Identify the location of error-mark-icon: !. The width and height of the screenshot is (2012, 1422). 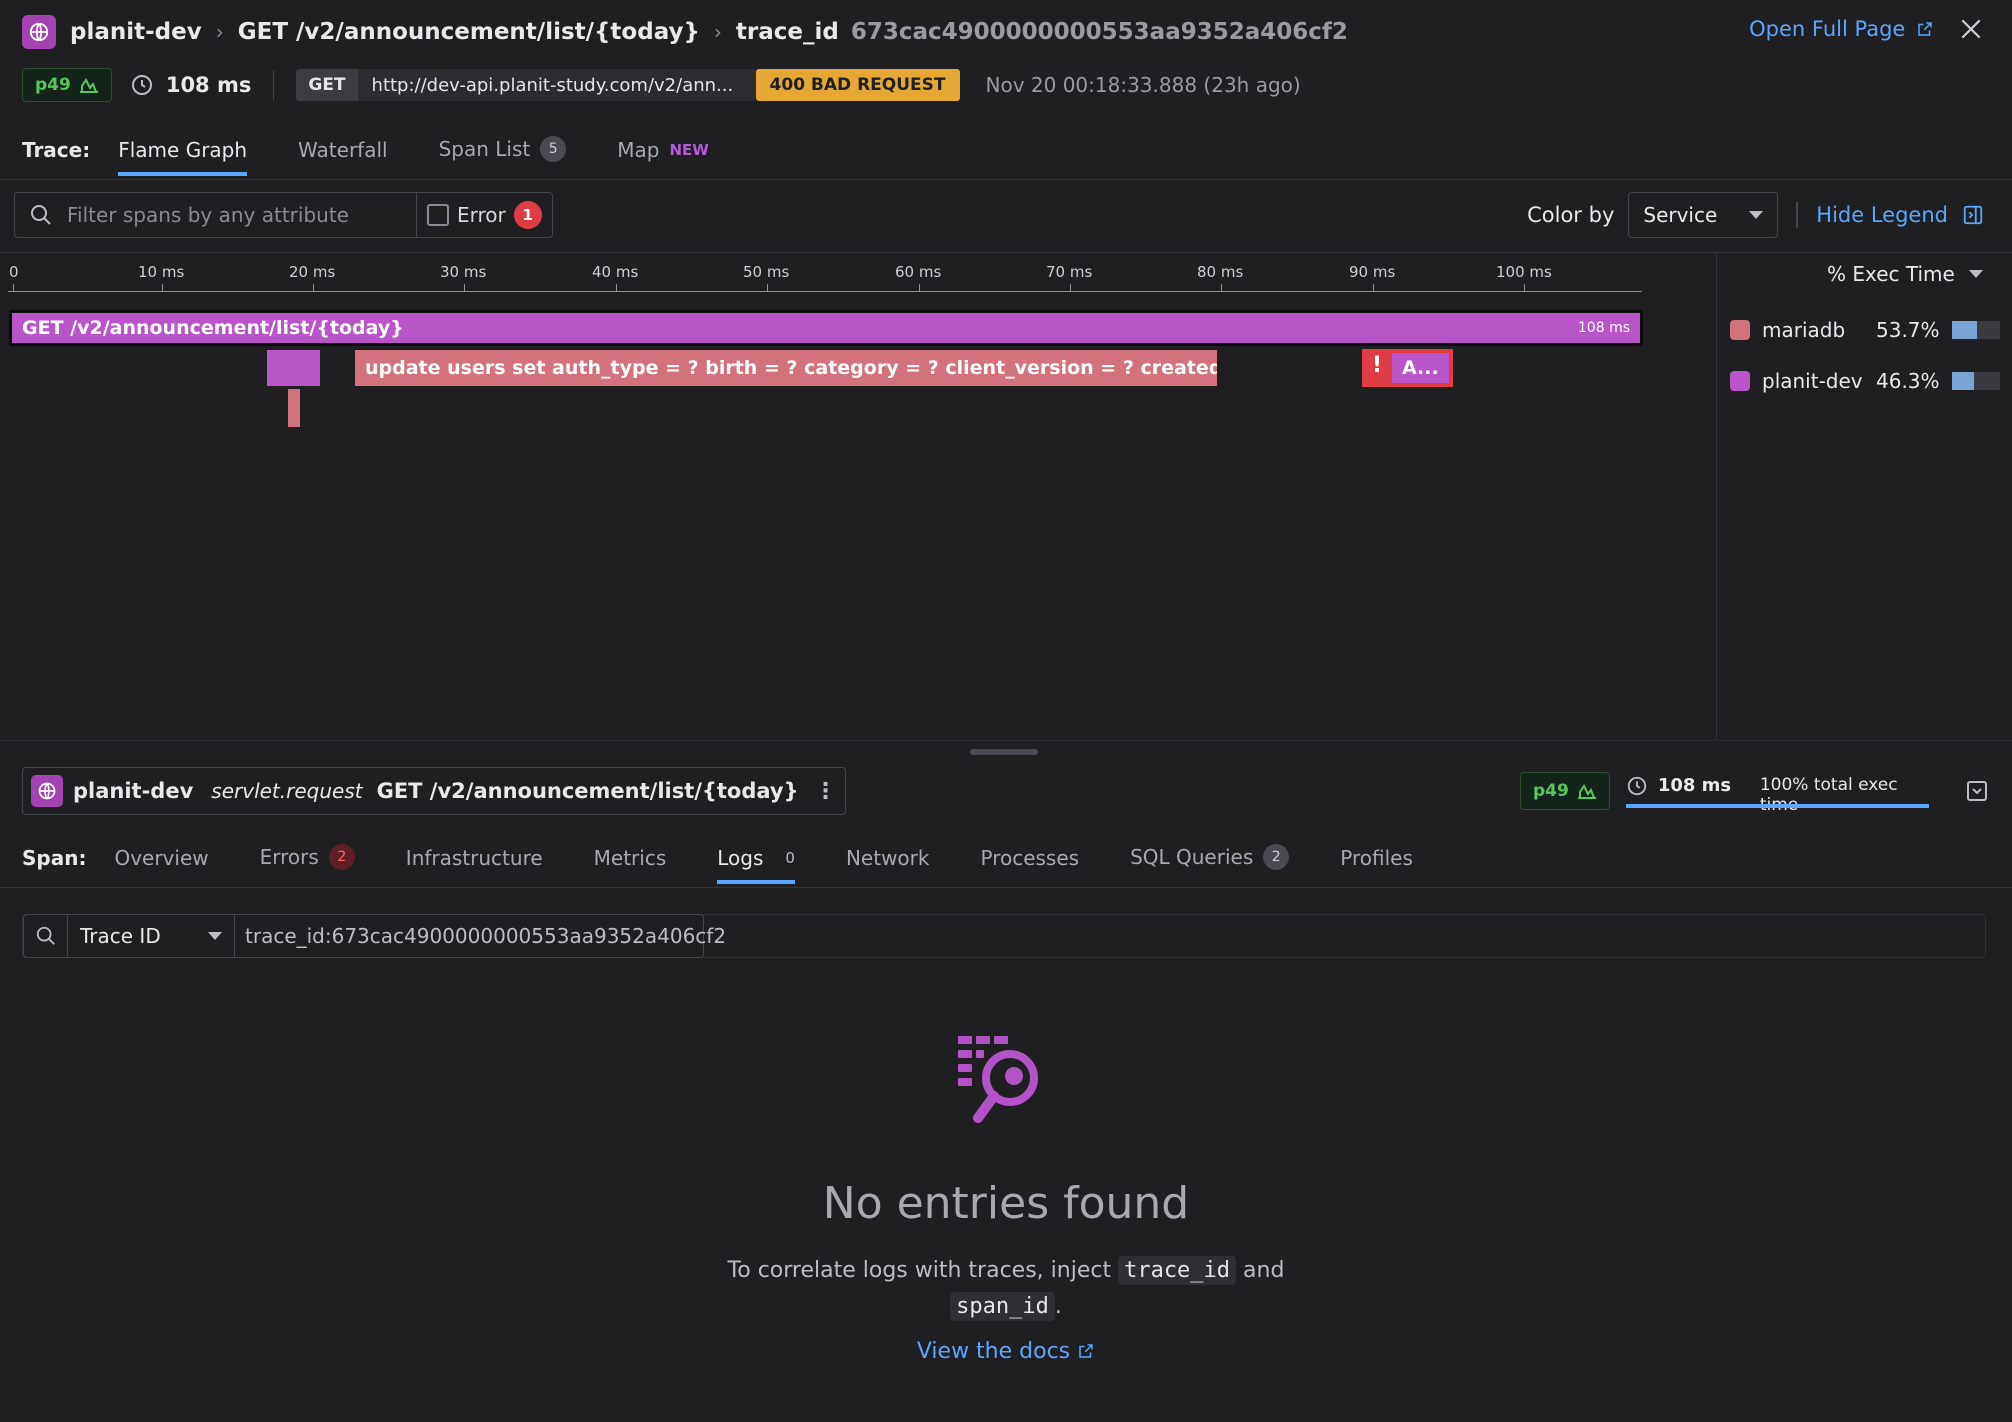
(1377, 365).